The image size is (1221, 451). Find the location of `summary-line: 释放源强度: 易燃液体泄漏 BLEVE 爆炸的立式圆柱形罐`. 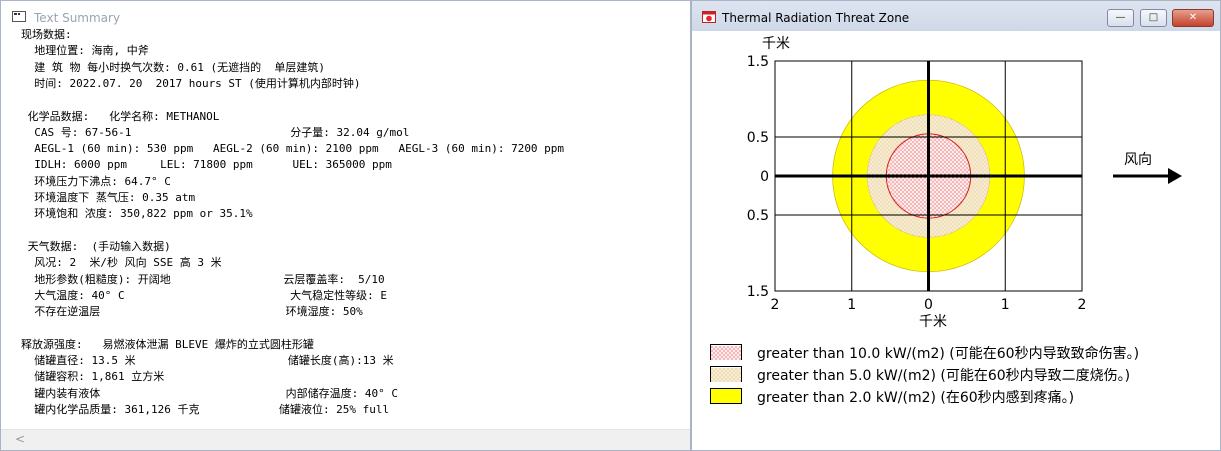

summary-line: 释放源强度: 易燃液体泄漏 BLEVE 爆炸的立式圆柱形罐 is located at coordinates (167, 344).